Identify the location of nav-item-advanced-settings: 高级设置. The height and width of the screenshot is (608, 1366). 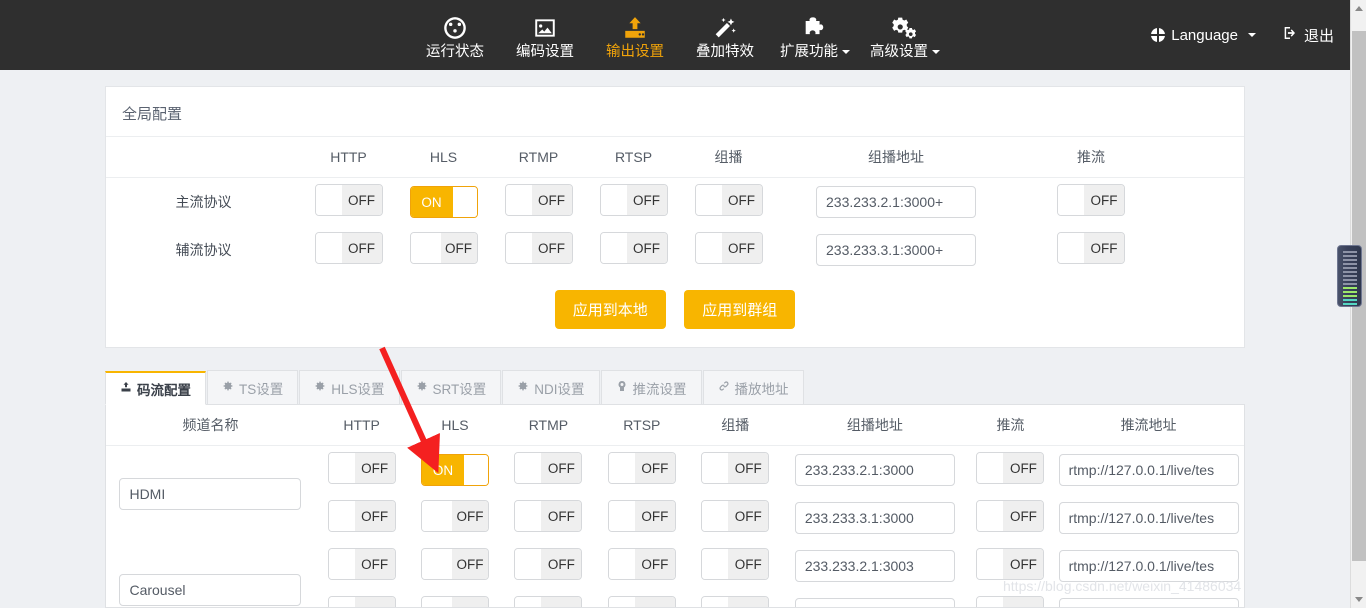
(905, 35).